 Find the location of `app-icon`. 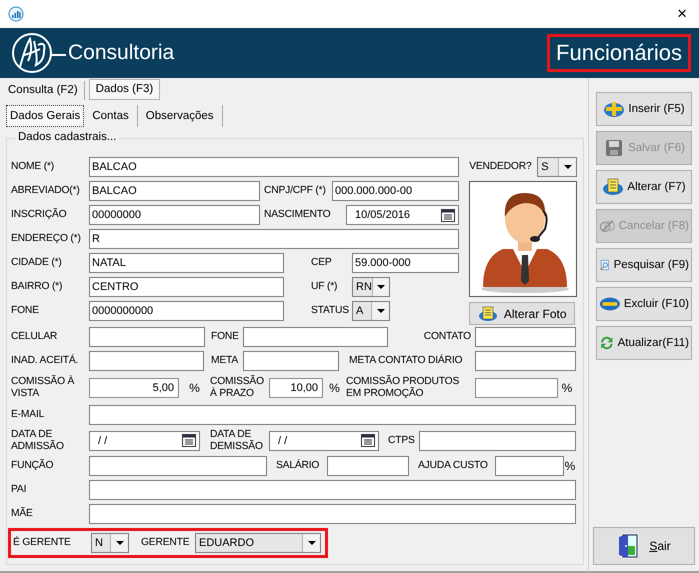

app-icon is located at coordinates (16, 14).